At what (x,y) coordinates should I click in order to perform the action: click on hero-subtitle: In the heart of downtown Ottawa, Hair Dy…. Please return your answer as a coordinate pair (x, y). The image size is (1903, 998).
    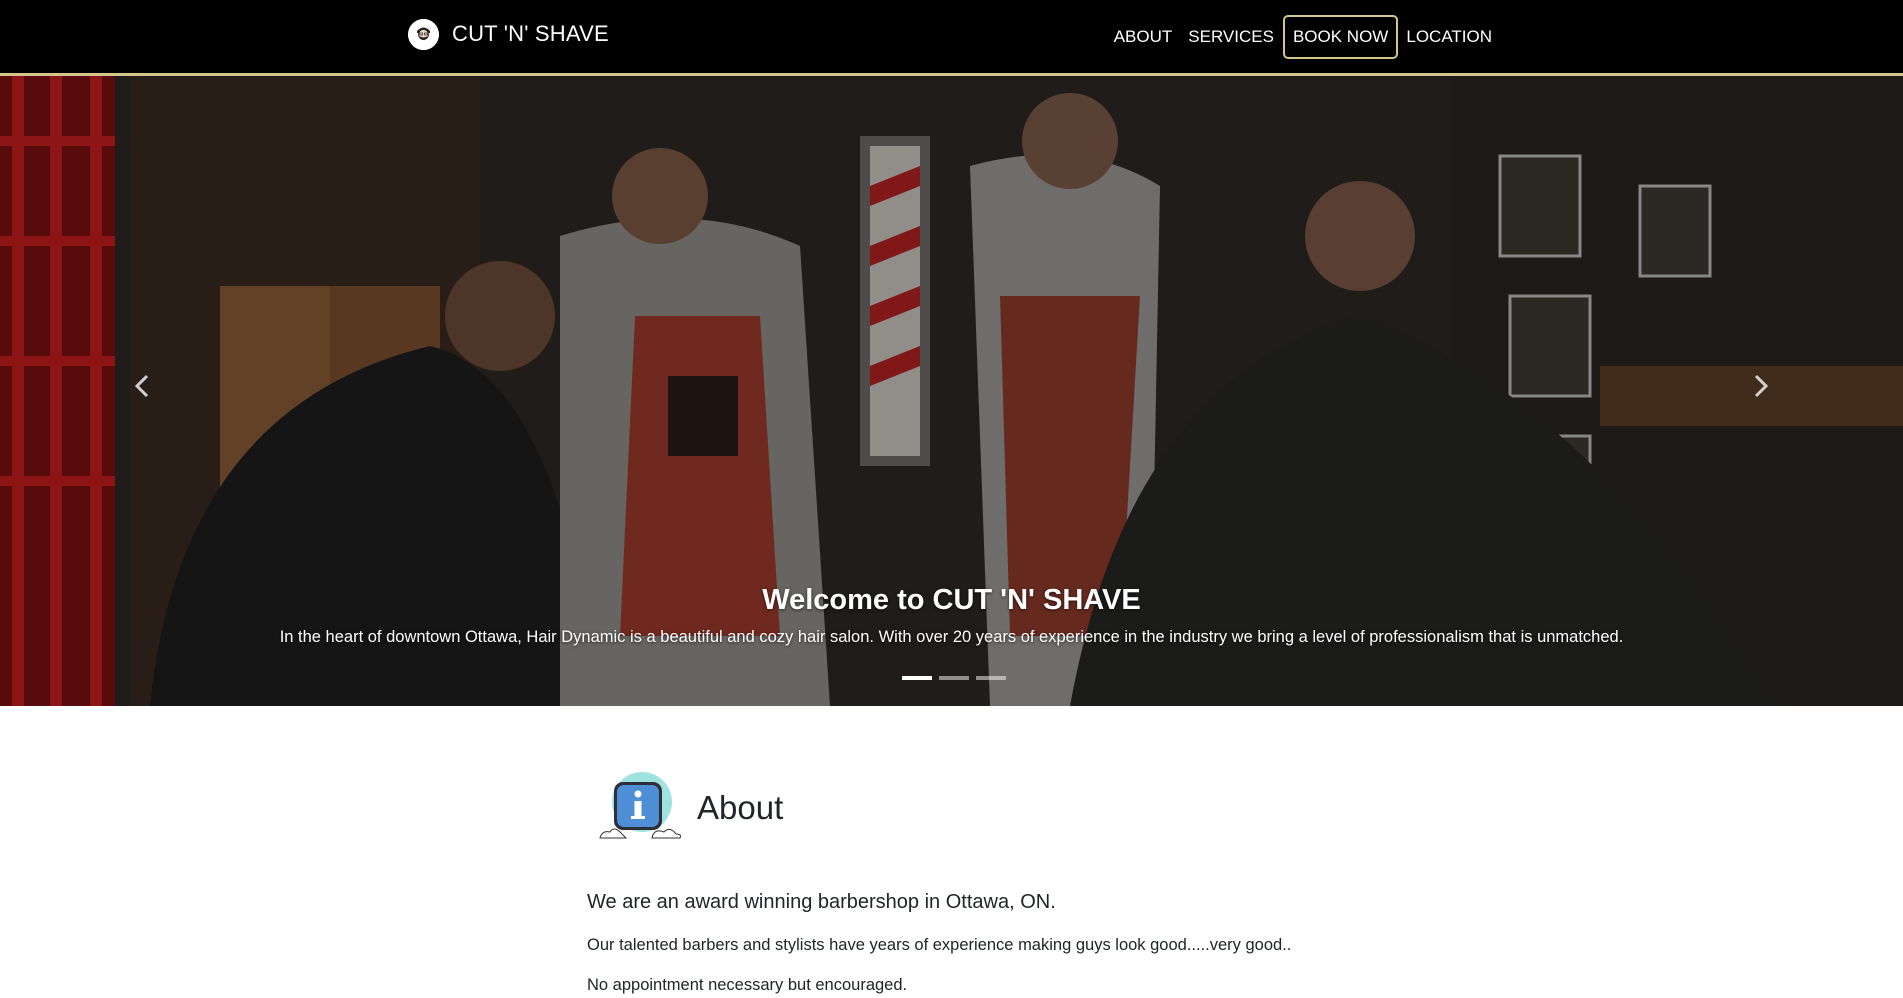
    Looking at the image, I should click on (951, 637).